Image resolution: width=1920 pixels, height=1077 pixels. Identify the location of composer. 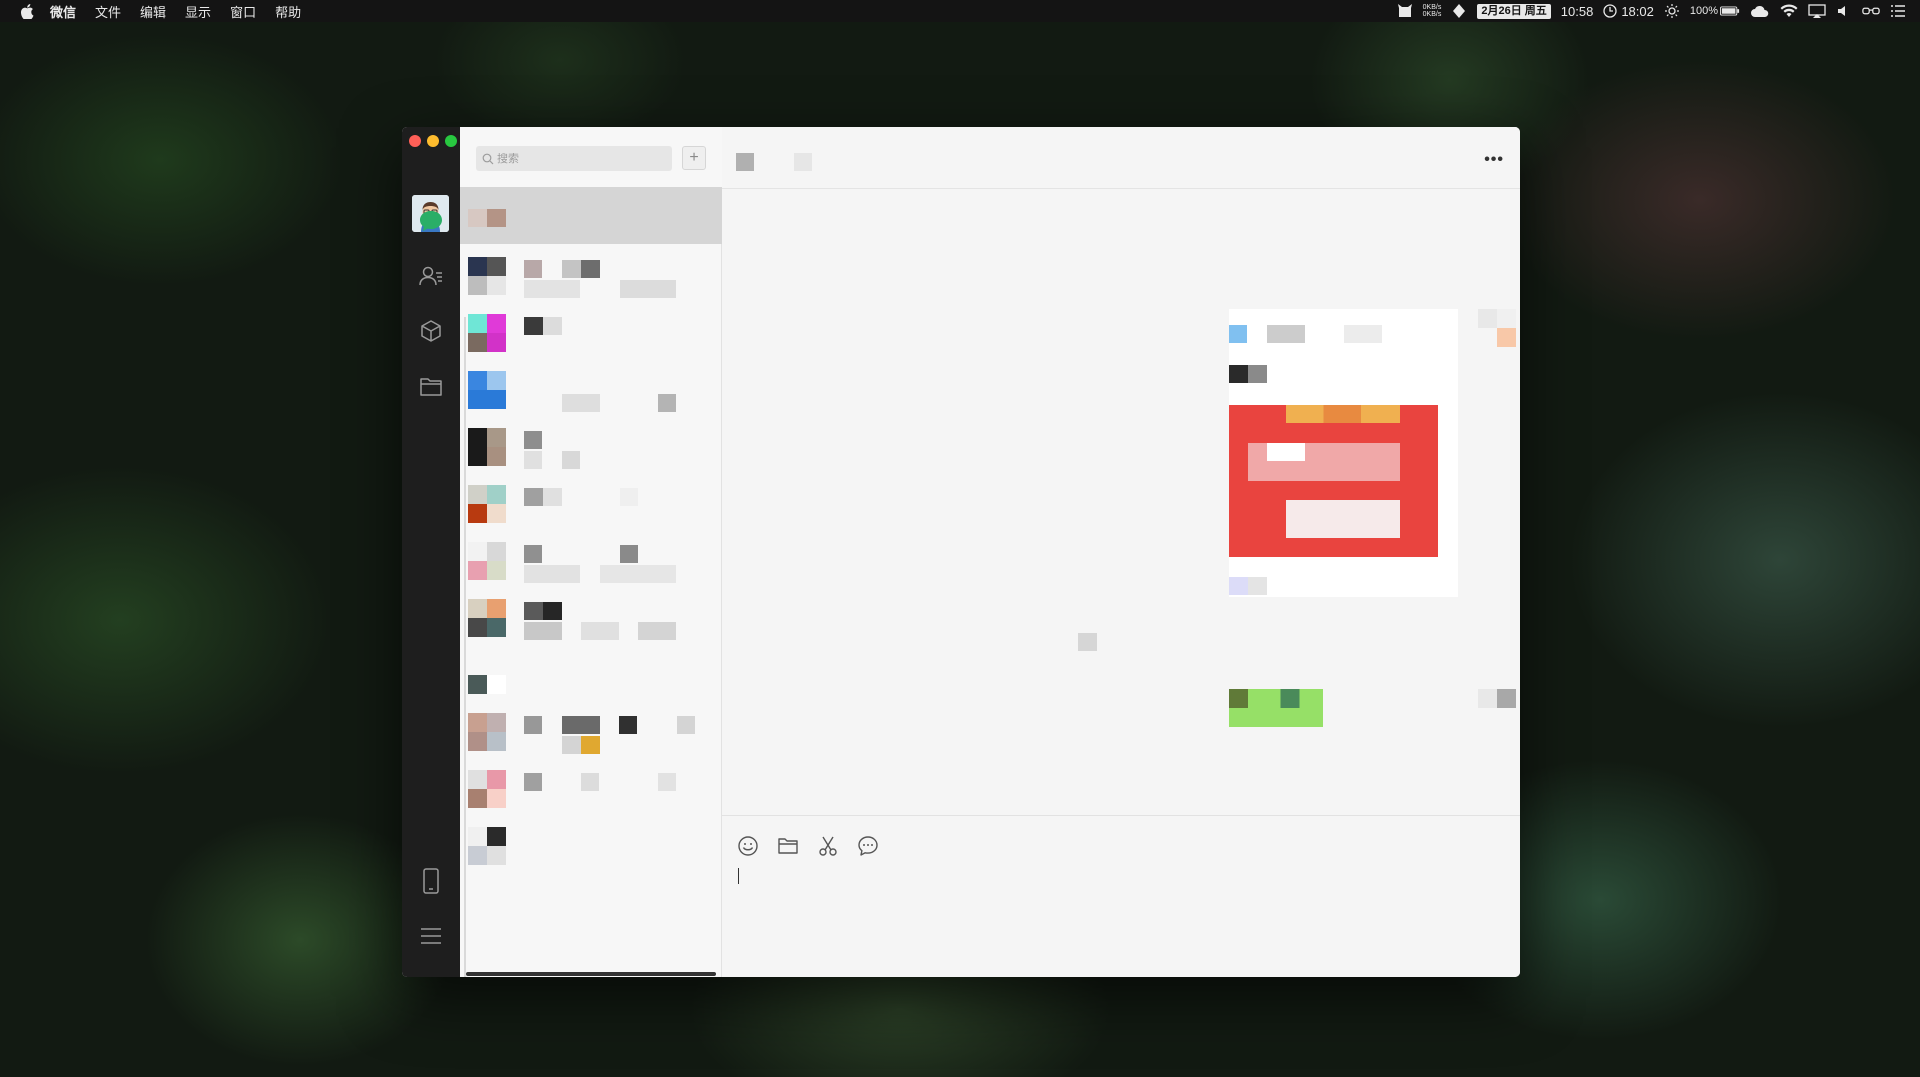
(1121, 896).